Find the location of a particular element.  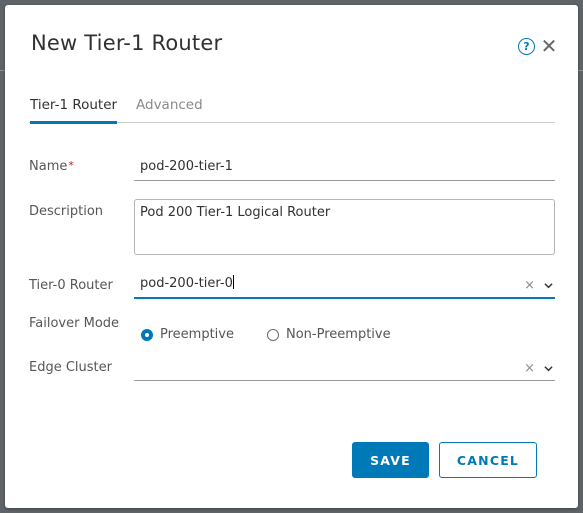

required-asterisk: * is located at coordinates (71, 165).